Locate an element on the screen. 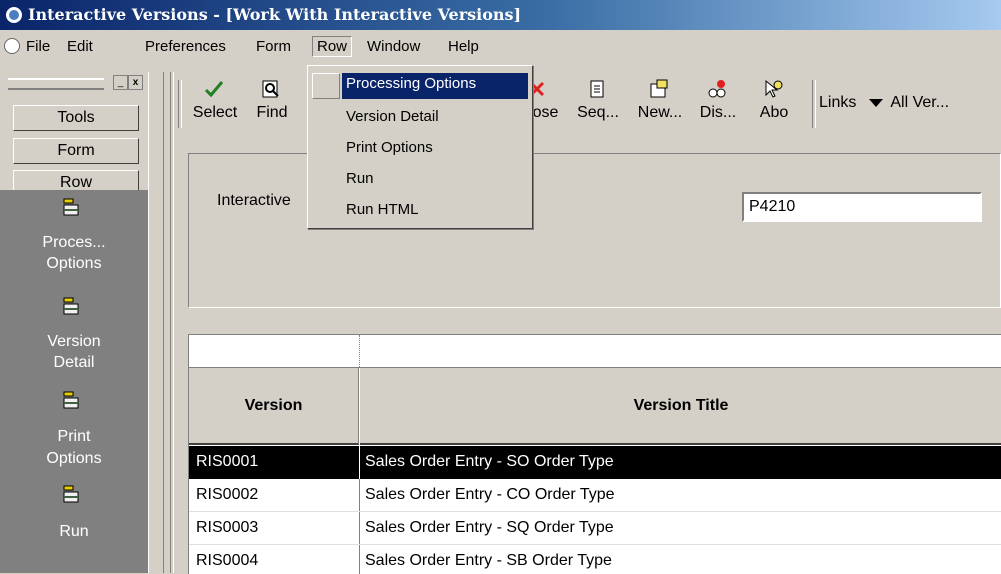  display-icon is located at coordinates (717, 89).